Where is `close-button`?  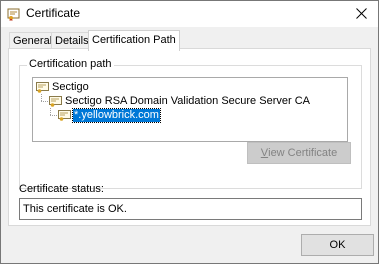
close-button is located at coordinates (361, 13).